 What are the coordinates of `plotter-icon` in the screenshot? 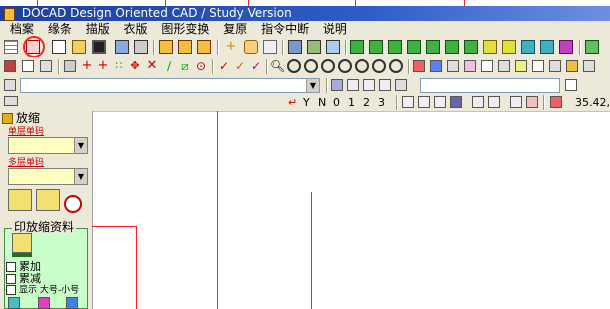 It's located at (122, 47).